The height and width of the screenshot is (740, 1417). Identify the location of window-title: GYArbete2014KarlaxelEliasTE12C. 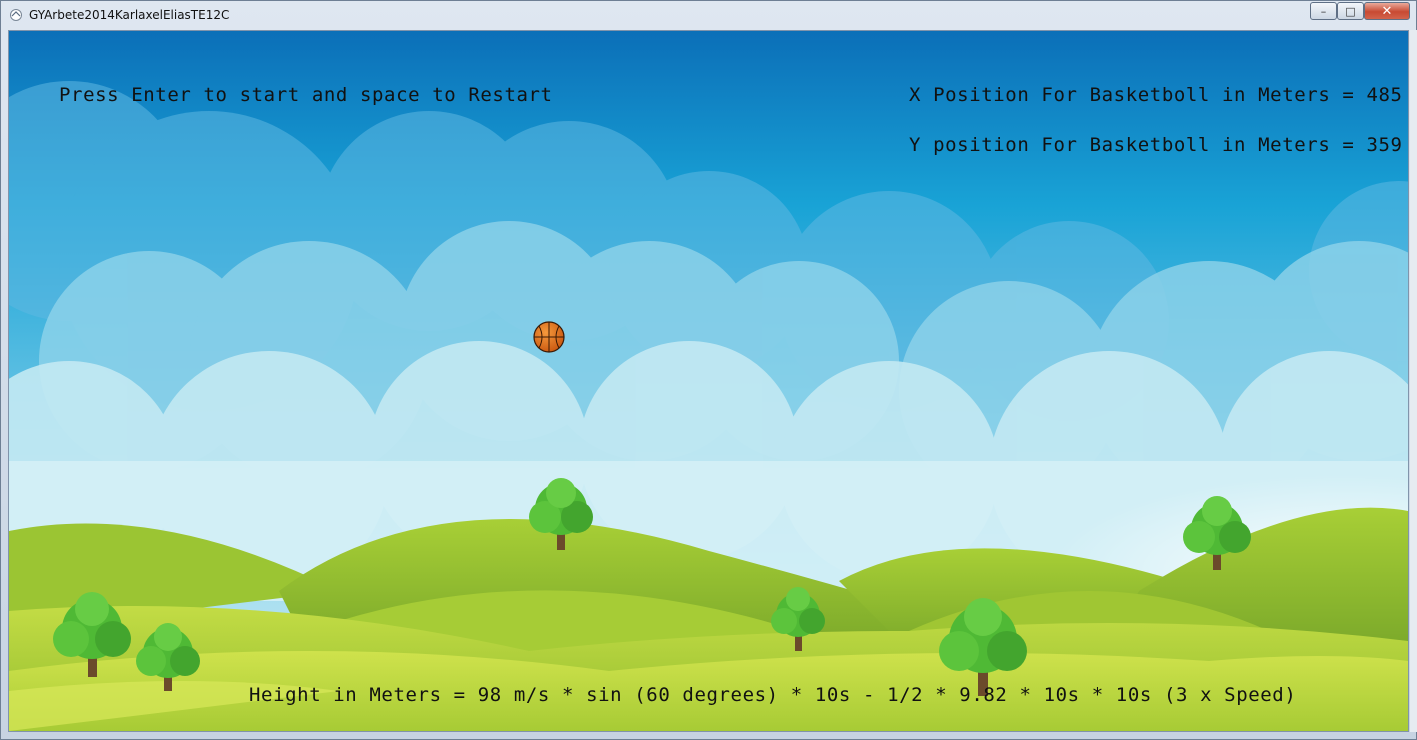
(129, 15).